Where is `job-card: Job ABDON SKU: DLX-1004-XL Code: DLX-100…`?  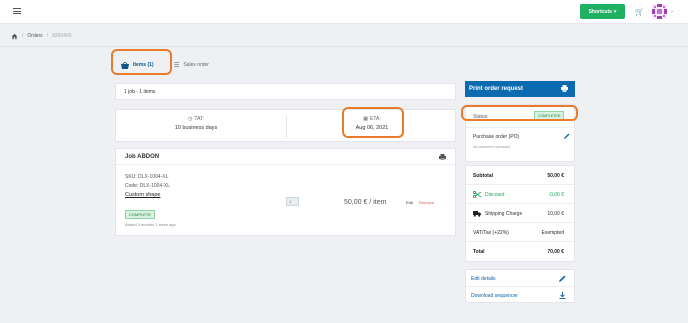 job-card: Job ABDON SKU: DLX-1004-XL Code: DLX-100… is located at coordinates (285, 192).